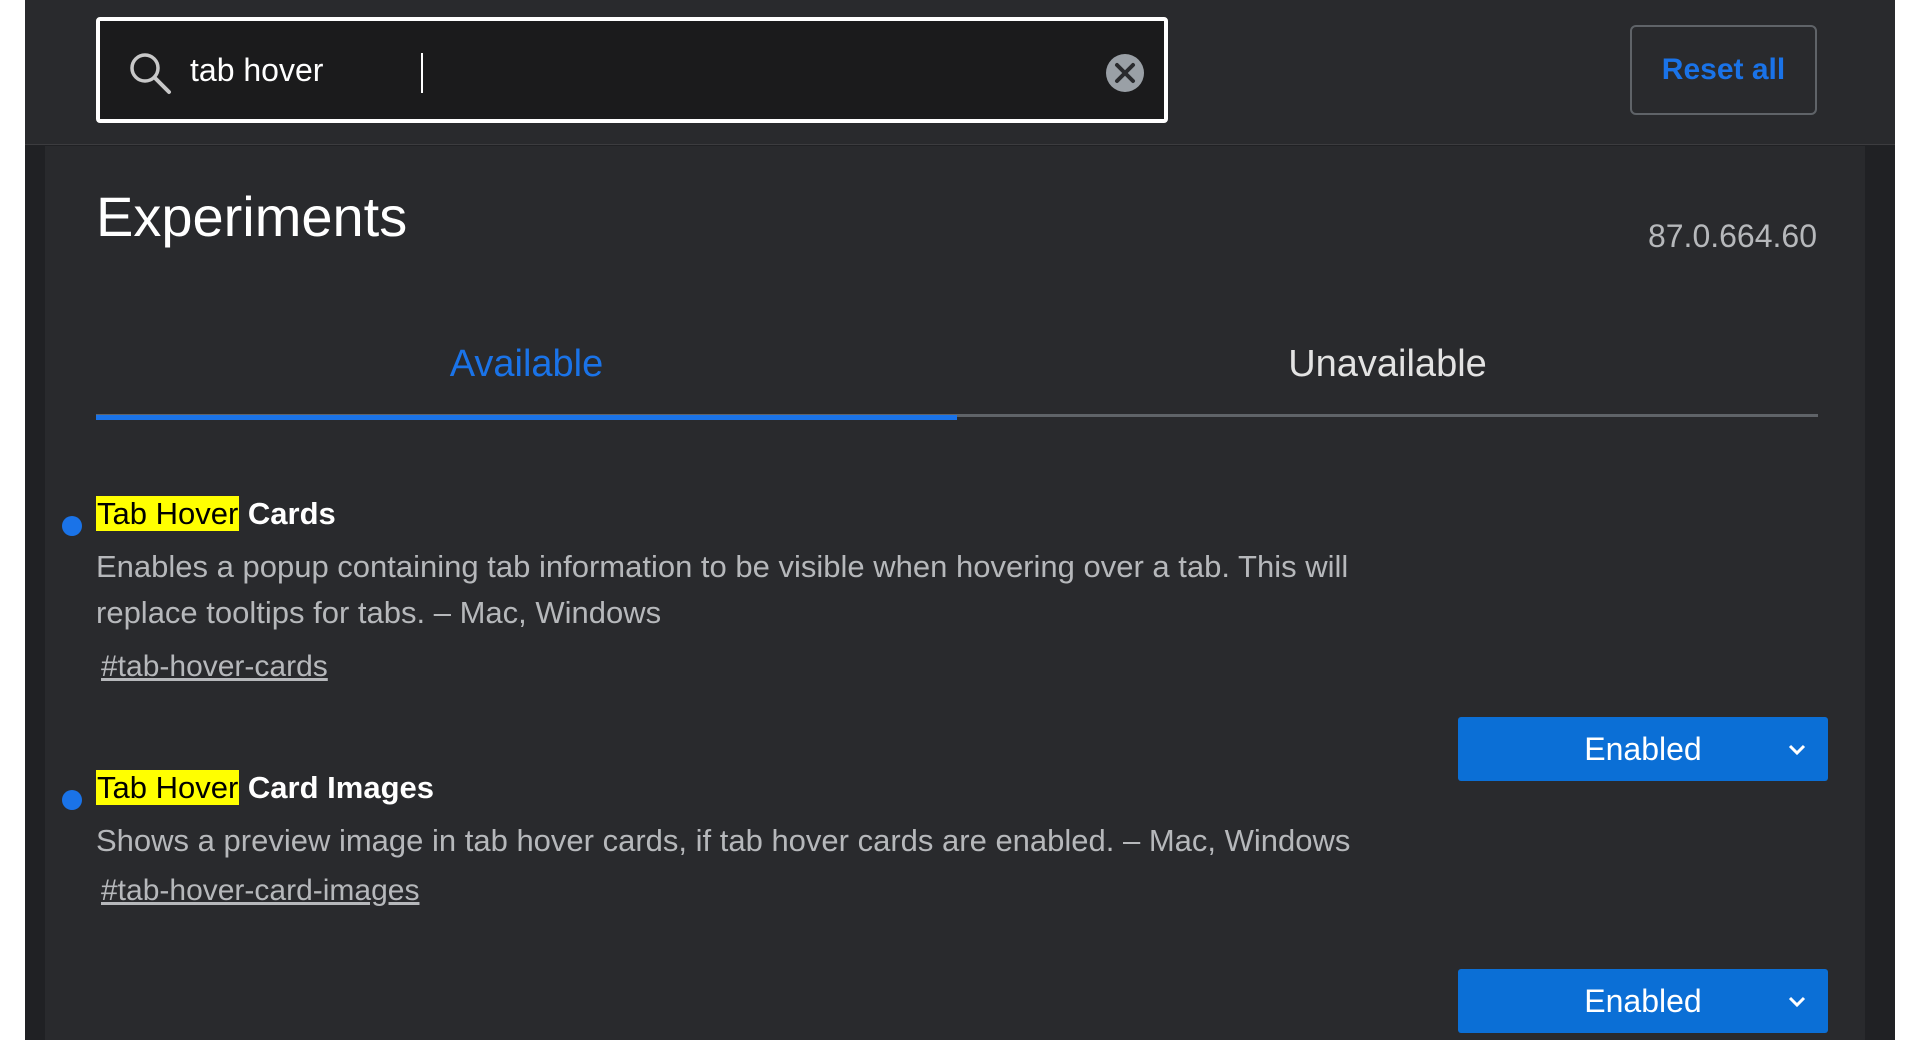 The height and width of the screenshot is (1040, 1920). What do you see at coordinates (214, 667) in the screenshot?
I see `experiment-permalink: #tab-hover-cards` at bounding box center [214, 667].